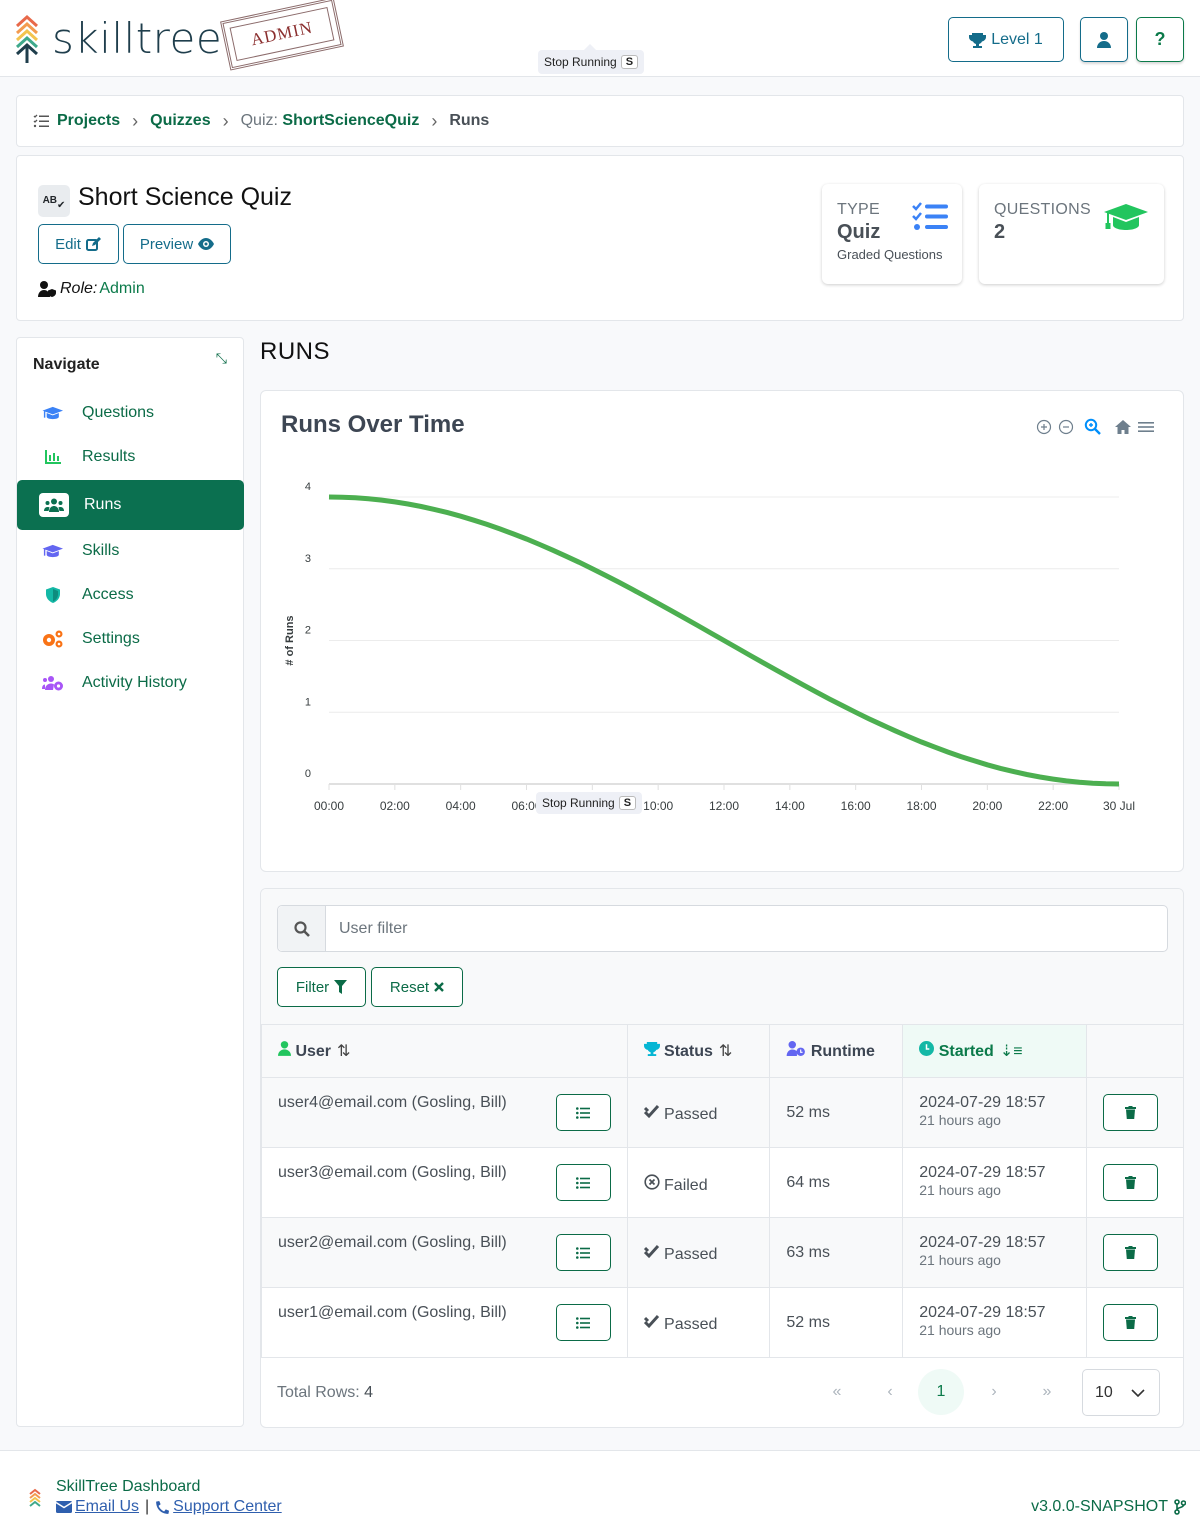 The width and height of the screenshot is (1200, 1540). What do you see at coordinates (1006, 39) in the screenshot?
I see `level-button: Level 1` at bounding box center [1006, 39].